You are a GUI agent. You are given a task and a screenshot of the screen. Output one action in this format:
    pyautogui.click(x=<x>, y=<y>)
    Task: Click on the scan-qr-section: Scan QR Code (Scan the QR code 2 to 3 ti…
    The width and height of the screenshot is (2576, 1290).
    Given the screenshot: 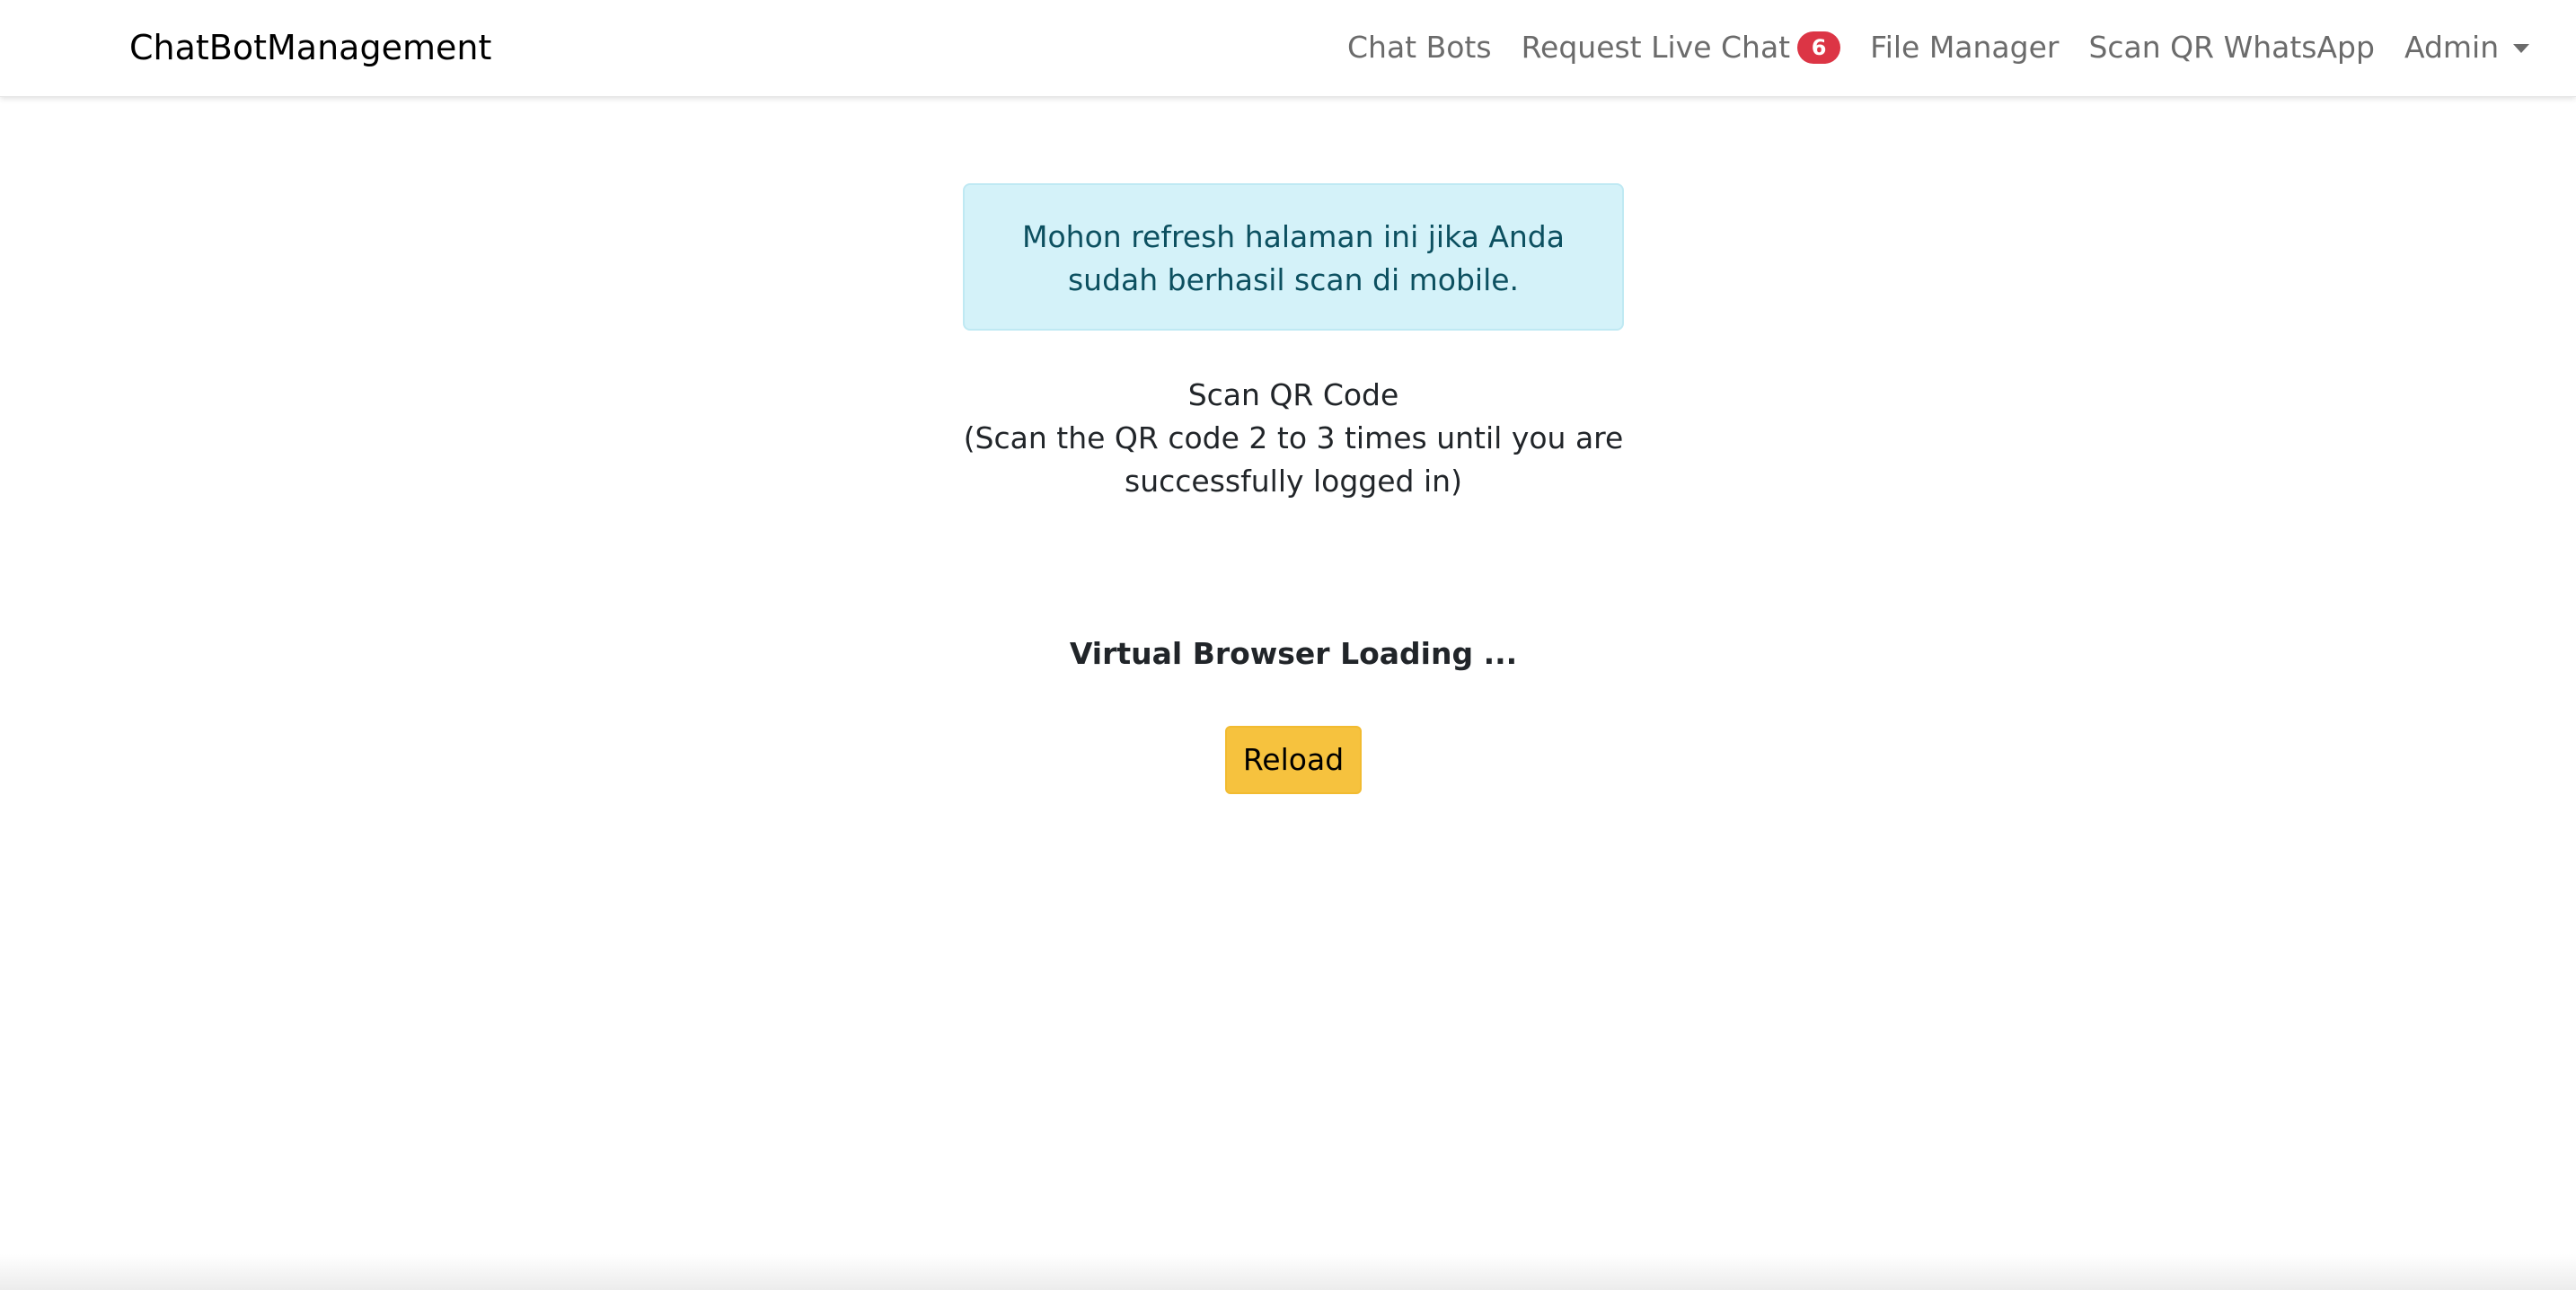 What is the action you would take?
    pyautogui.click(x=1293, y=438)
    